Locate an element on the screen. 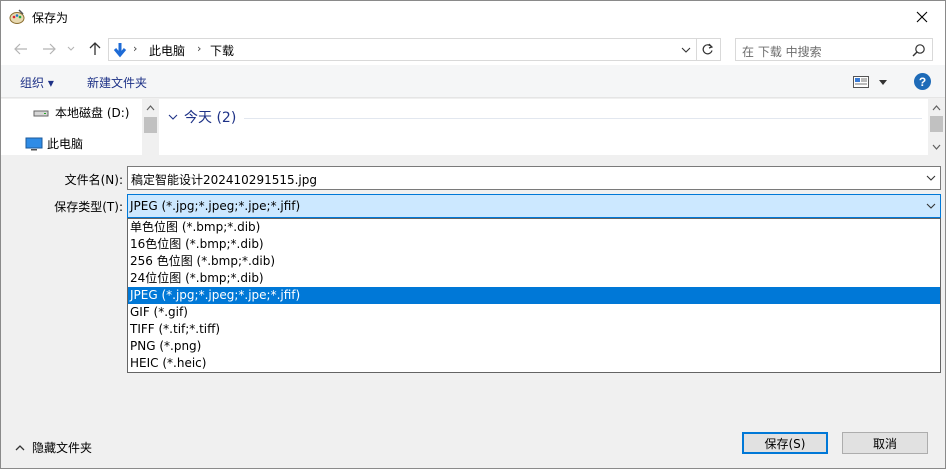 The width and height of the screenshot is (946, 469). browser-pane: 本地磁盘 (D:) 此电脑 今天 (2) is located at coordinates (473, 127).